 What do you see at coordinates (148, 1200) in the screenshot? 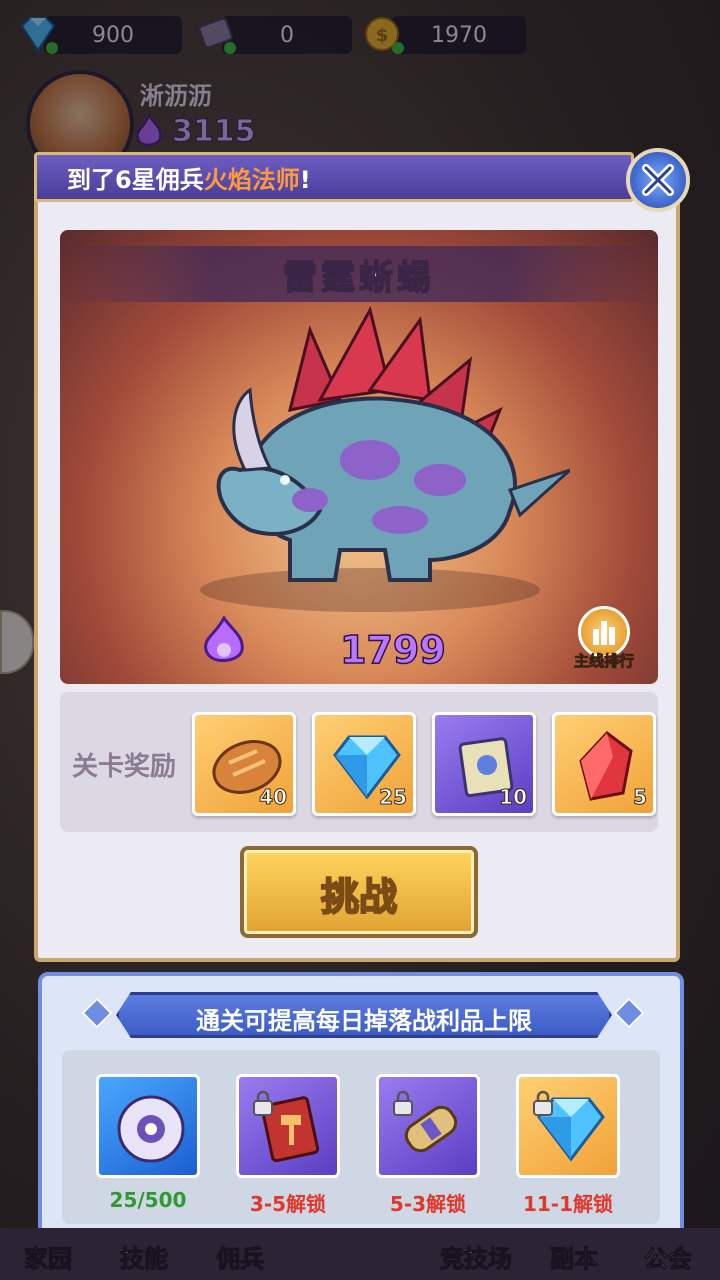
I see `loot-progress: 25/500` at bounding box center [148, 1200].